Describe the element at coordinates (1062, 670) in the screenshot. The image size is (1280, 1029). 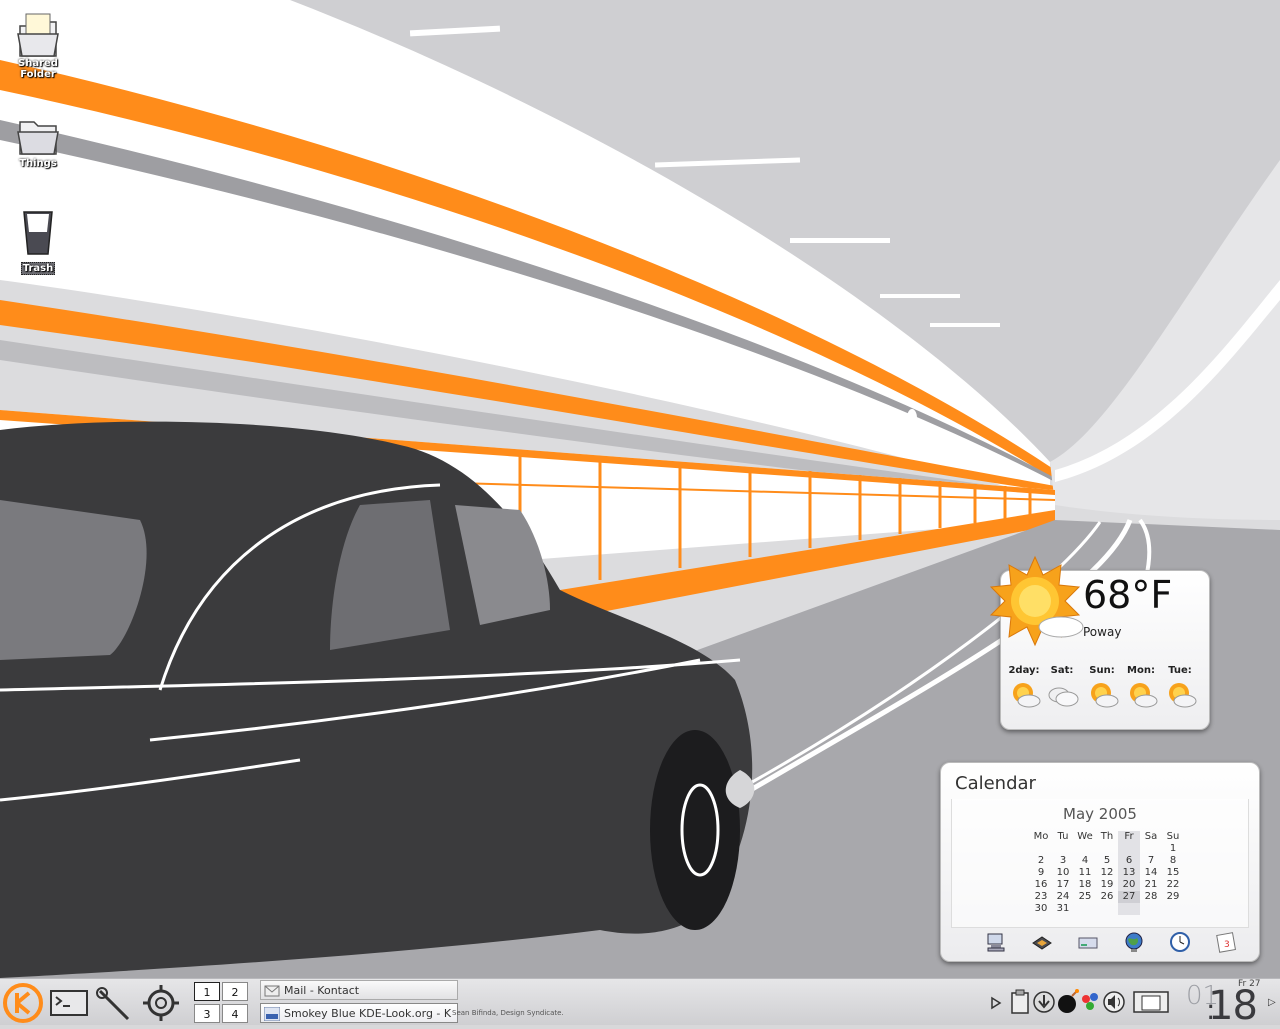
I see `forecast-day-label: Sat:` at that location.